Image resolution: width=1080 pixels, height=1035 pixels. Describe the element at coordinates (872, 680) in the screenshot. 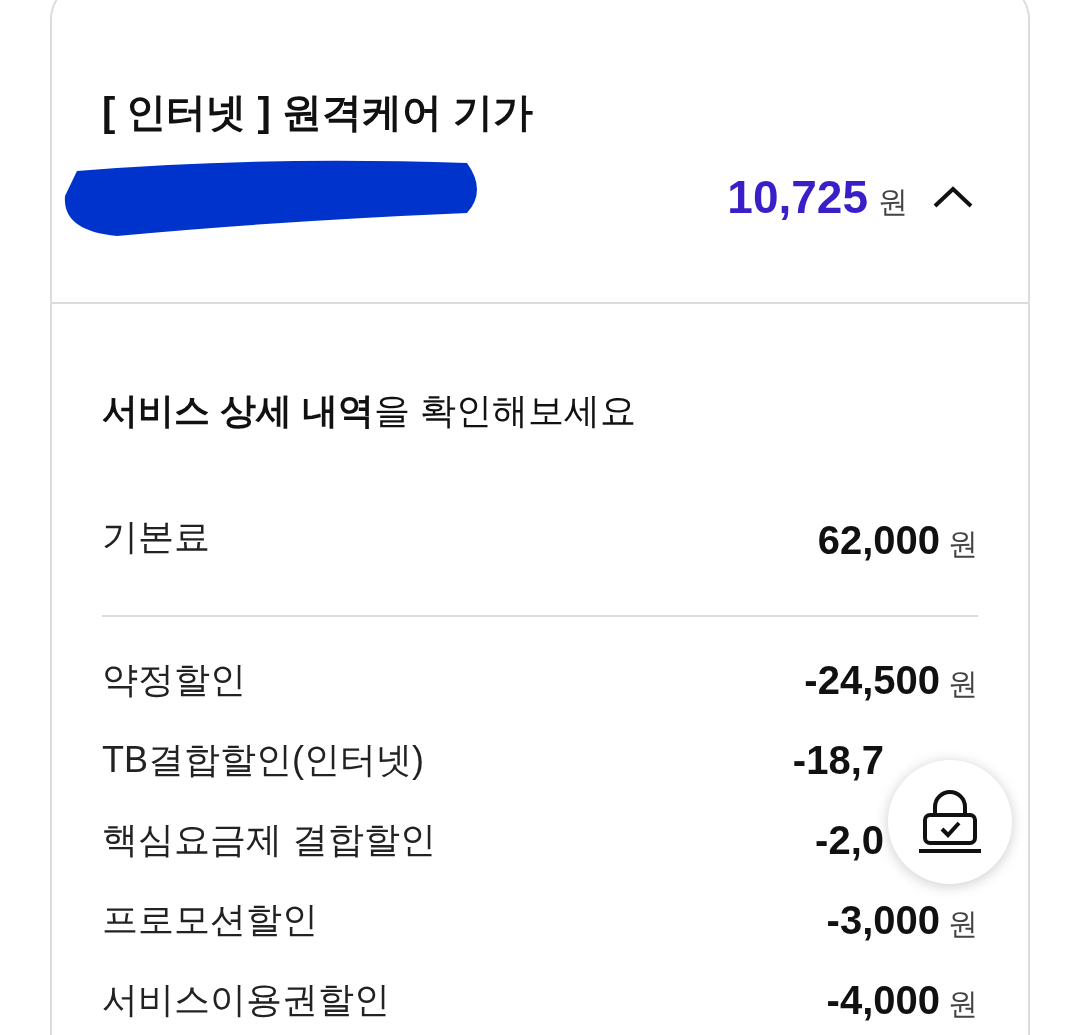

I see `fee-value: -24,500` at that location.